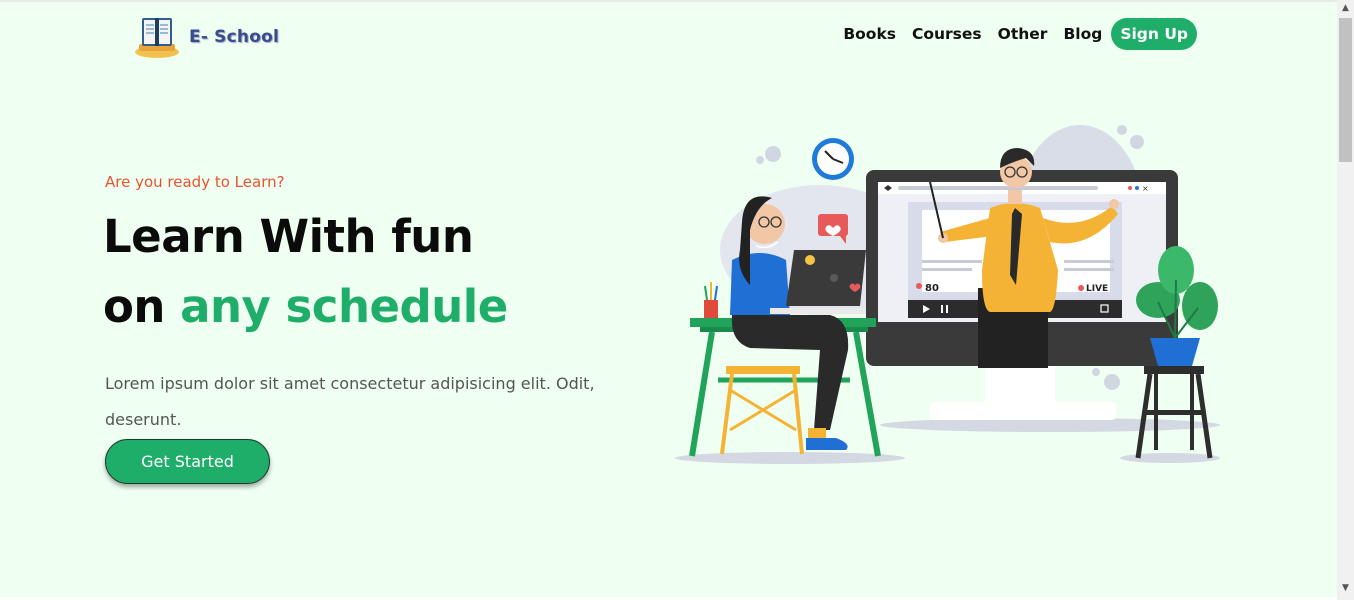  Describe the element at coordinates (1023, 34) in the screenshot. I see `nav-item-other: Other` at that location.